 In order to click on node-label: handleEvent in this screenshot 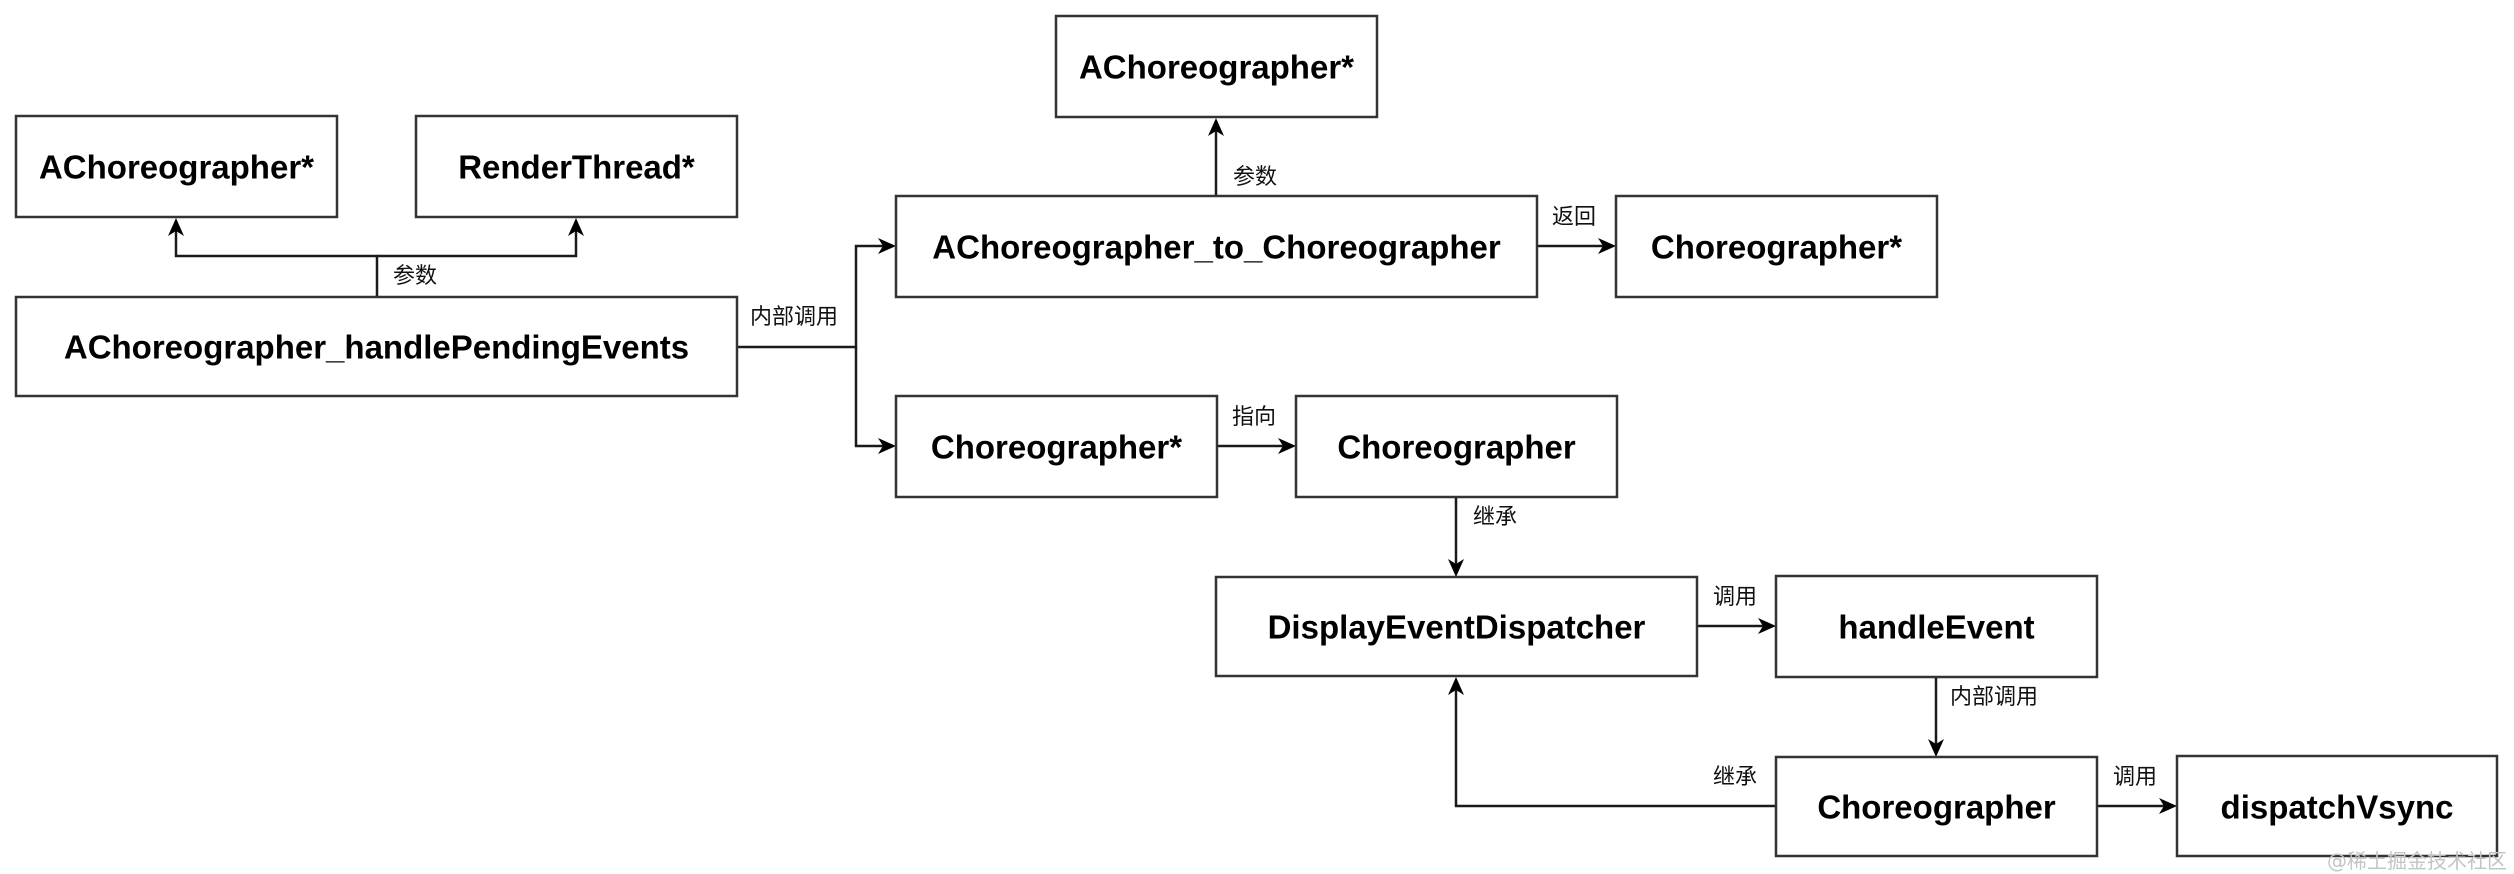, I will do `click(1936, 627)`.